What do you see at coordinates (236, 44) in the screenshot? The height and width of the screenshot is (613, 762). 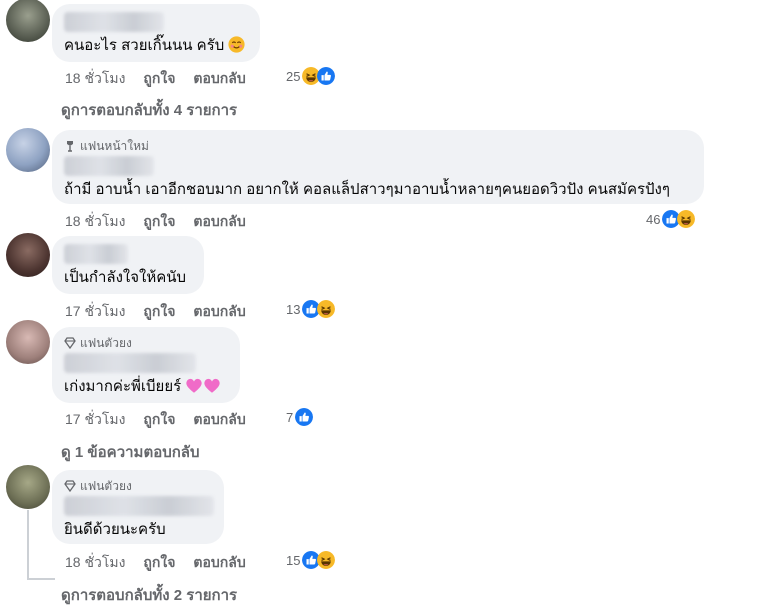 I see `smiling-face-emoji-icon` at bounding box center [236, 44].